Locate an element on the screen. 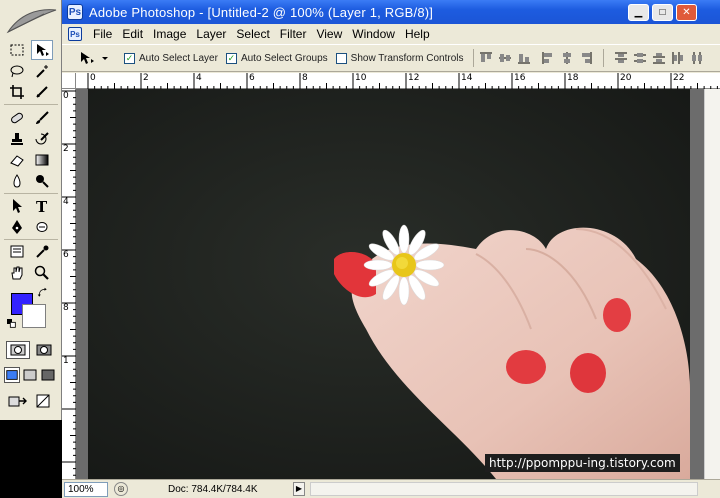  blur-tool-icon is located at coordinates (17, 181).